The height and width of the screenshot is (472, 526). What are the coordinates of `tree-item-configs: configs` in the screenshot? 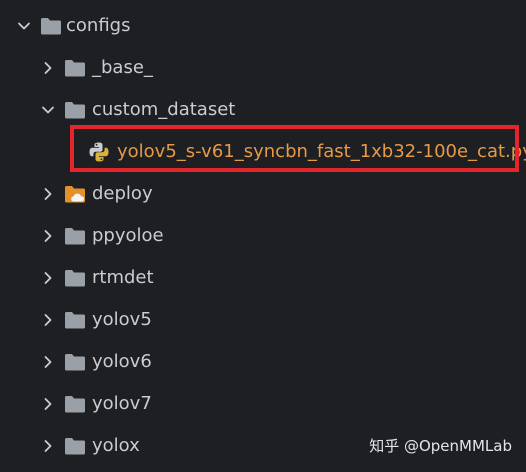 It's located at (263, 26).